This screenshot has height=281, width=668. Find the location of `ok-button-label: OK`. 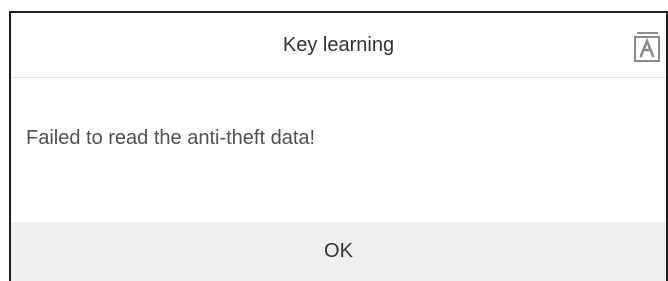

ok-button-label: OK is located at coordinates (338, 251).